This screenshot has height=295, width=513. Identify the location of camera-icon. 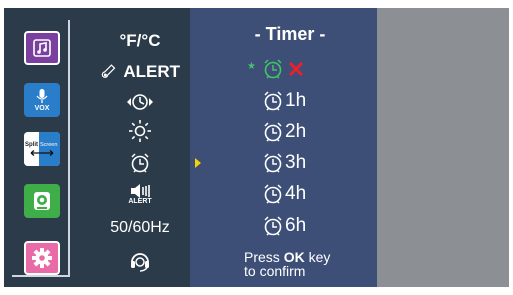
(42, 201).